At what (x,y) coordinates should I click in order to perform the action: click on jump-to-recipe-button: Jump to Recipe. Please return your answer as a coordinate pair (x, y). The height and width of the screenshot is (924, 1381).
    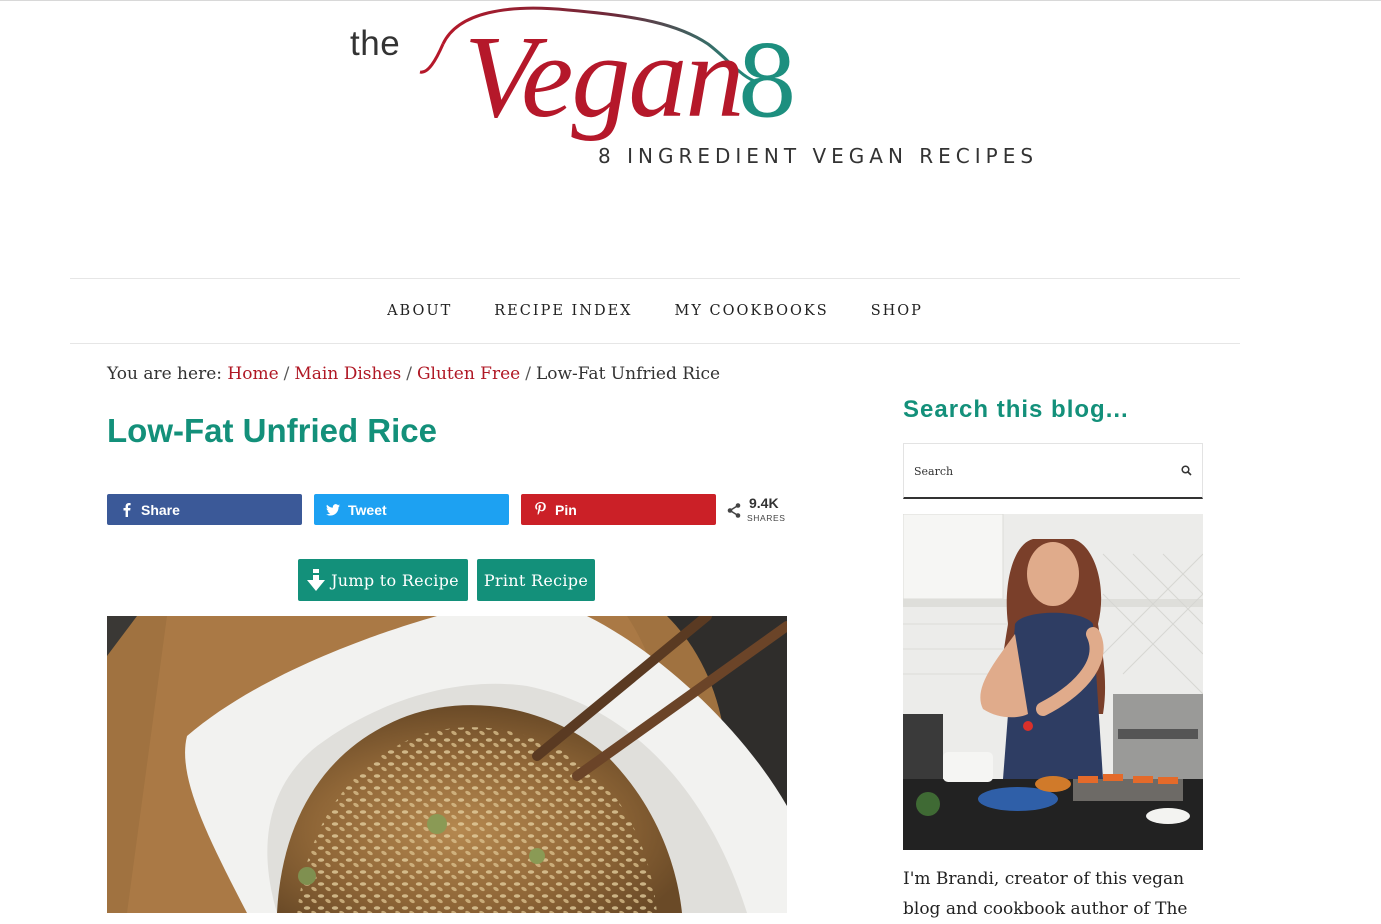
    Looking at the image, I should click on (383, 580).